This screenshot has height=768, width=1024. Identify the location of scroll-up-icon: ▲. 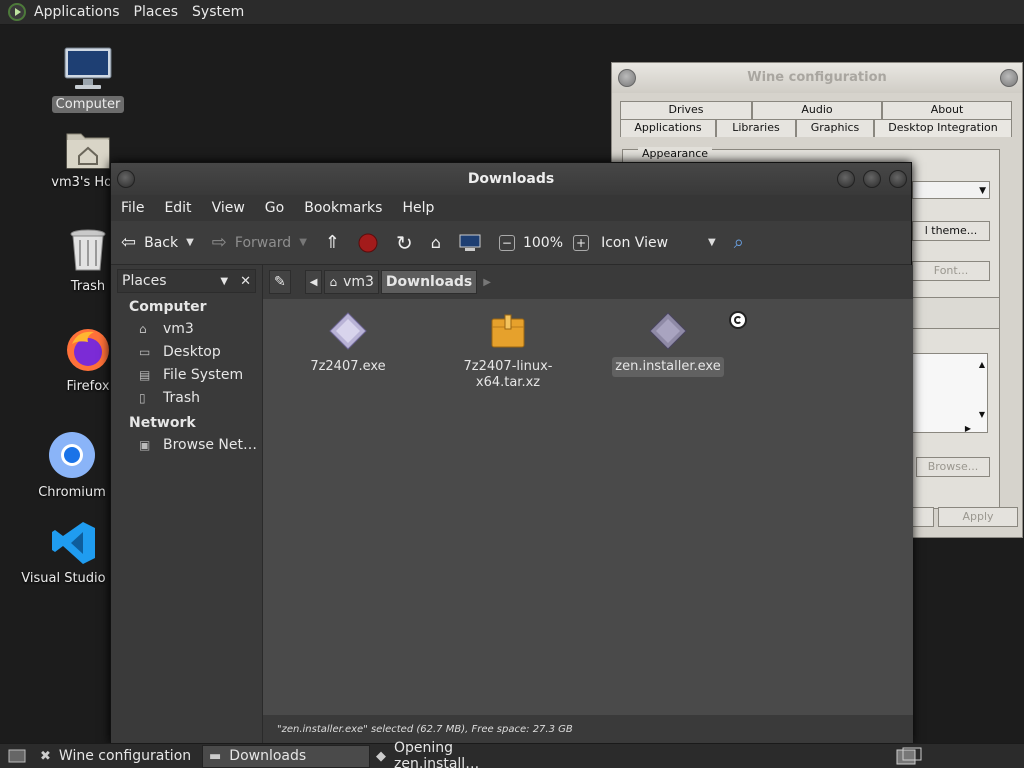
(982, 365).